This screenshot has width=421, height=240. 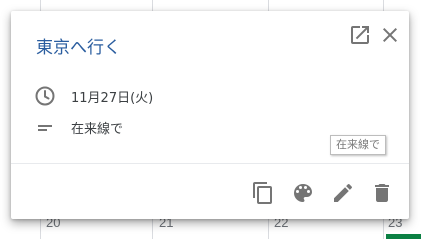 What do you see at coordinates (382, 193) in the screenshot?
I see `trash-icon` at bounding box center [382, 193].